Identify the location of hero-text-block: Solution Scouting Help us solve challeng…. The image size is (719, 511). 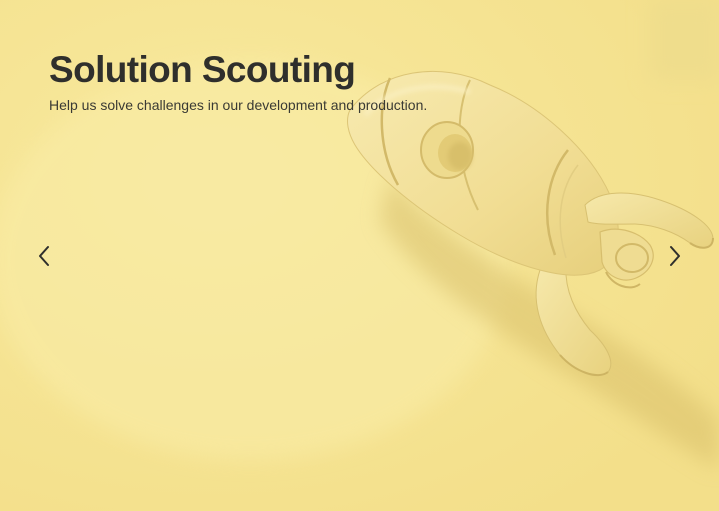
(309, 81).